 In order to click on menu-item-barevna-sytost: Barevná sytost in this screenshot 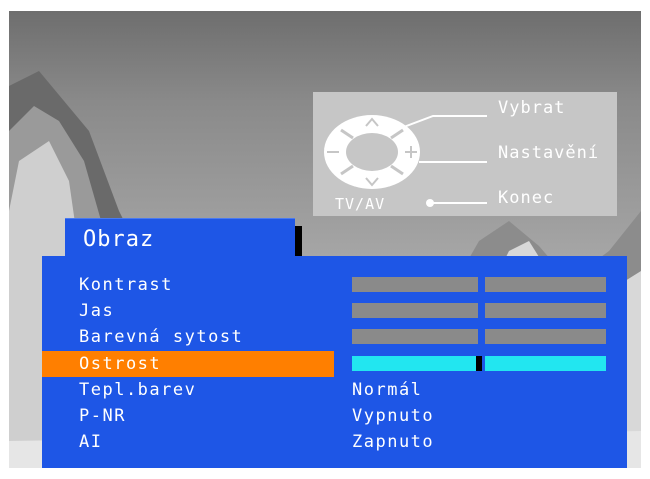, I will do `click(334, 337)`.